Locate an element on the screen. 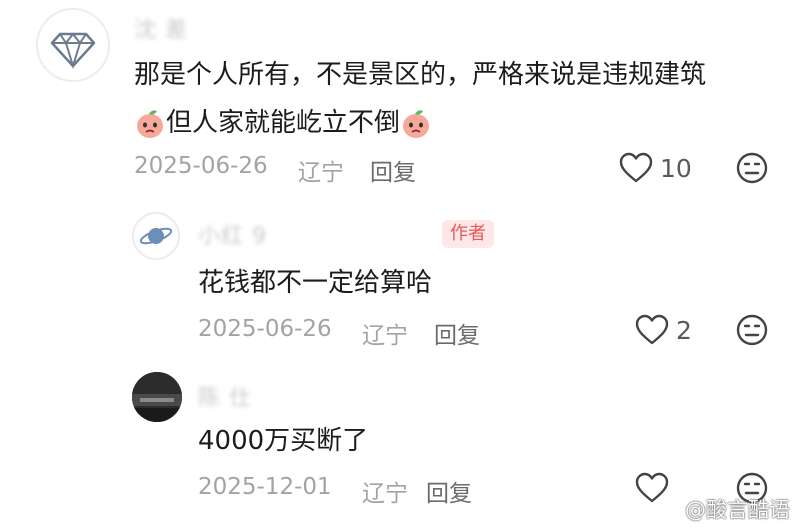 This screenshot has height=530, width=800. like-count: 10 is located at coordinates (676, 168).